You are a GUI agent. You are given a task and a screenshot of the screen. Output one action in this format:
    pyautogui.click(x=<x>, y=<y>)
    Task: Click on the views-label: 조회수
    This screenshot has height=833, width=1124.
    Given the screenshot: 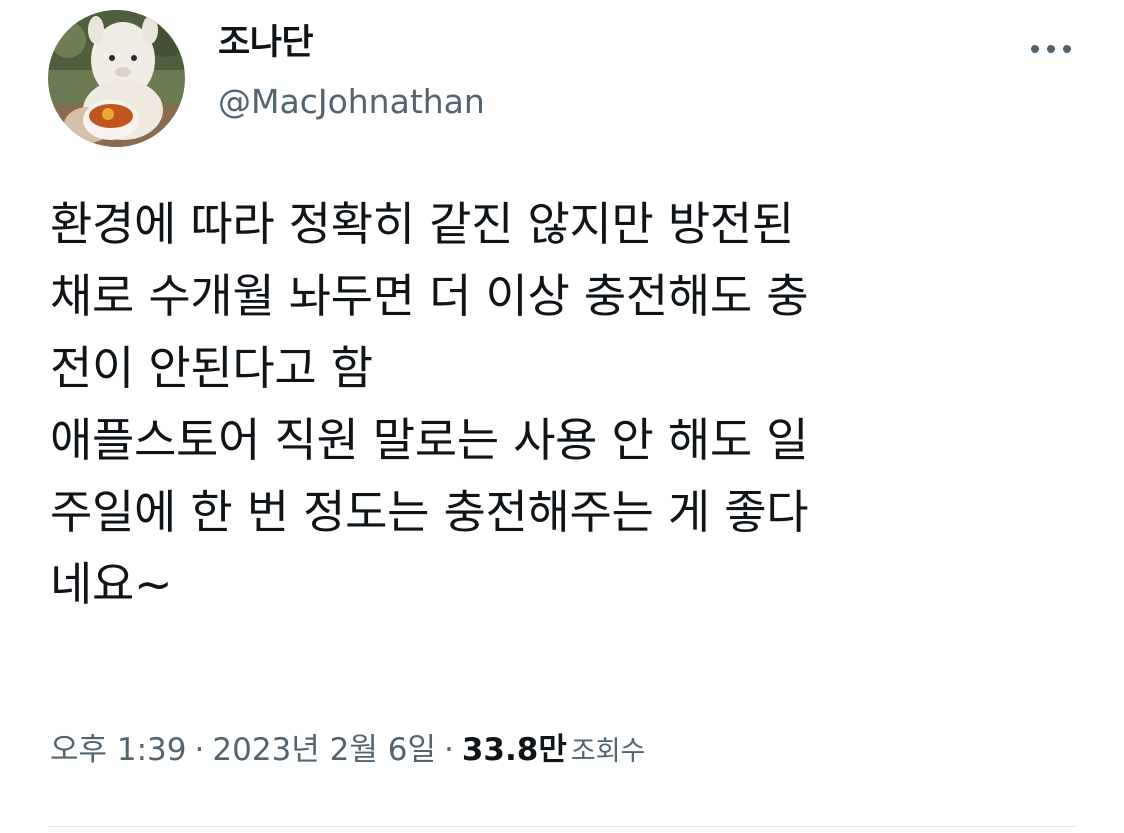 What is the action you would take?
    pyautogui.click(x=608, y=751)
    